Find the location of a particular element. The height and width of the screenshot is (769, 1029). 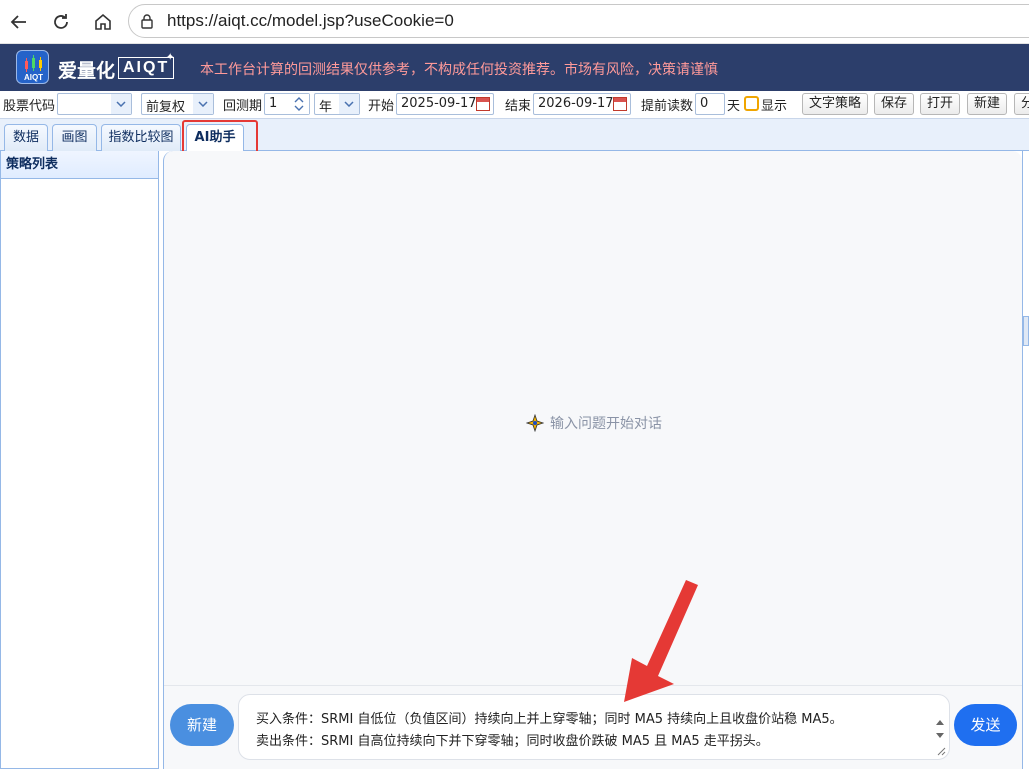

preread-unit: 天 is located at coordinates (734, 106).